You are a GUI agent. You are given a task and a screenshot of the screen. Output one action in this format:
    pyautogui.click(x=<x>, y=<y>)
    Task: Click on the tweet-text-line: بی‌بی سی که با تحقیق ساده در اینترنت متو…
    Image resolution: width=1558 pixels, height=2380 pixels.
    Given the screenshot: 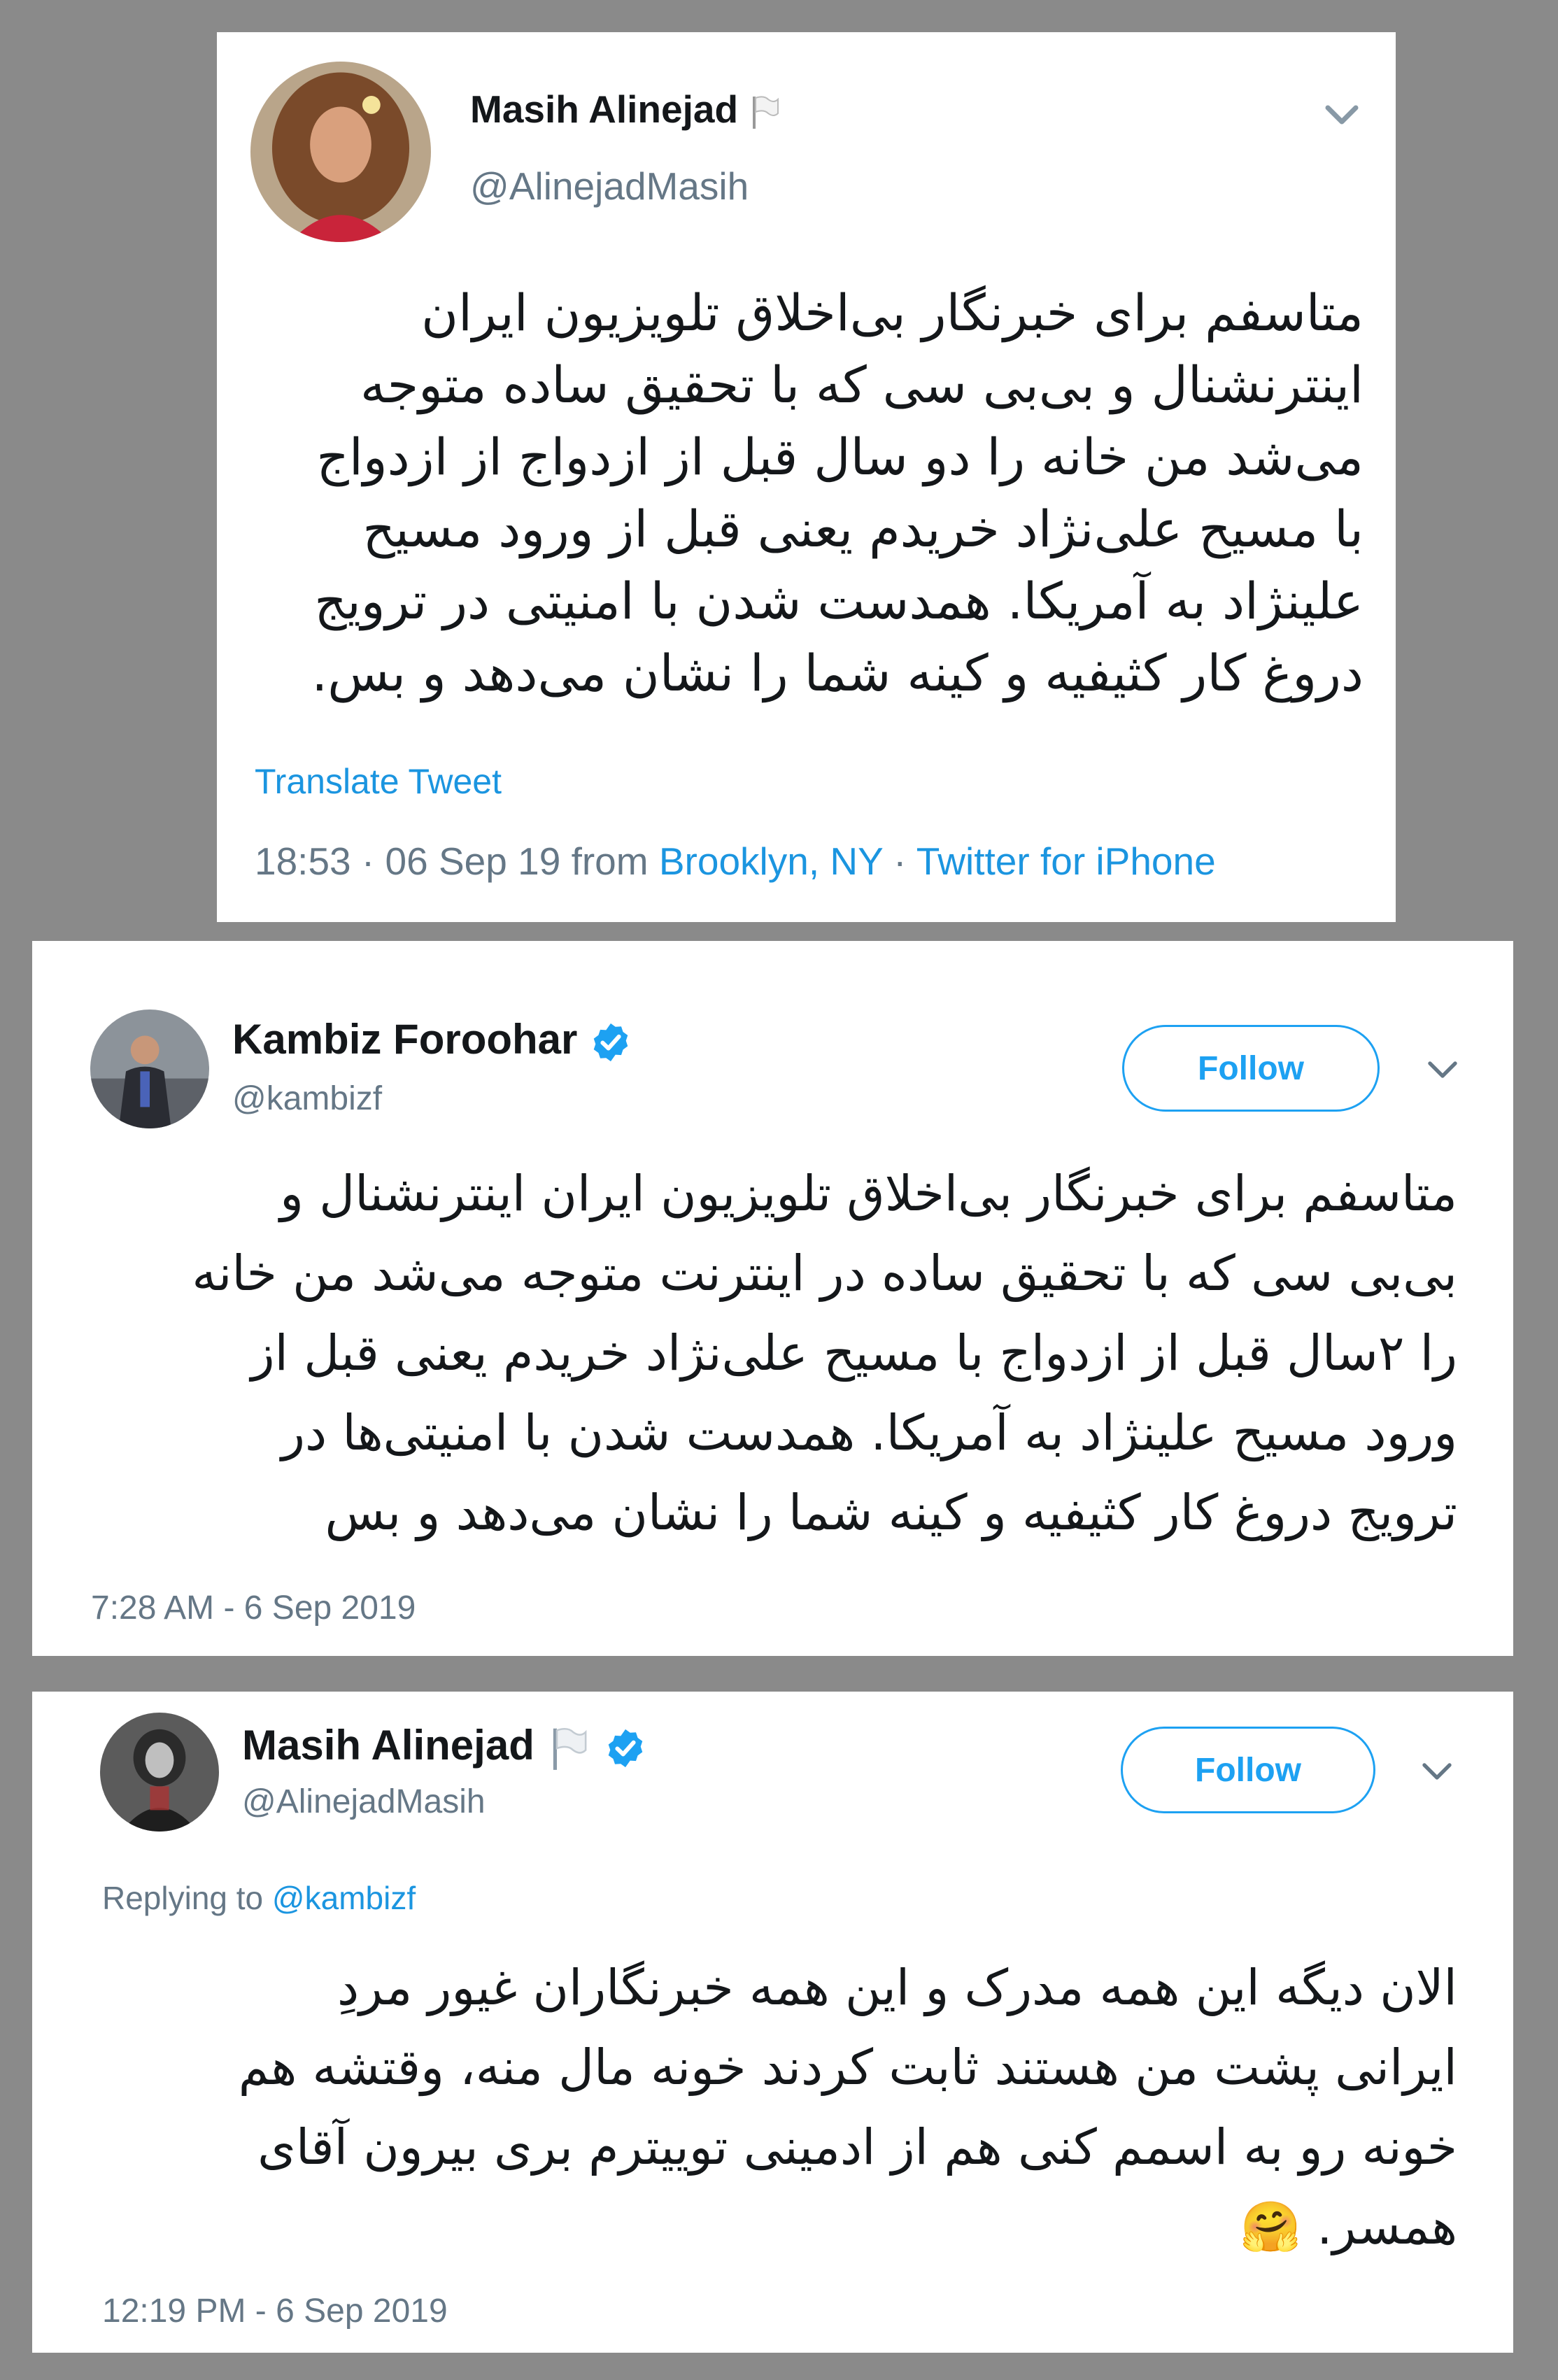 What is the action you would take?
    pyautogui.click(x=825, y=1274)
    